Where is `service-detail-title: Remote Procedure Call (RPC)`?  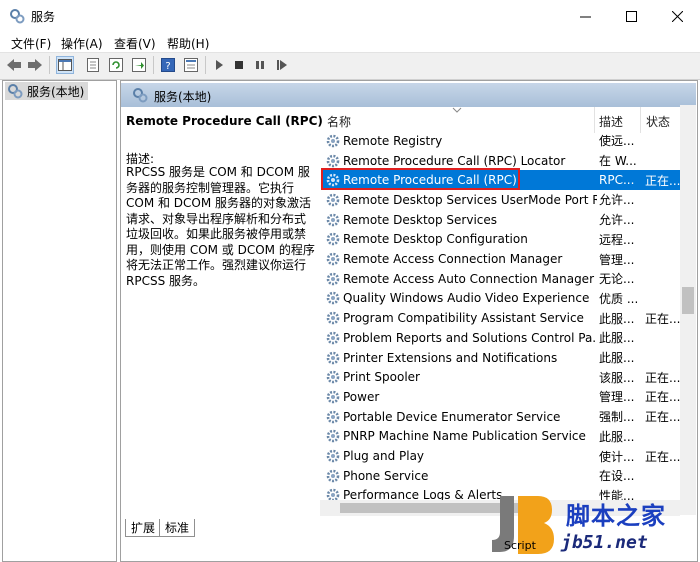
service-detail-title: Remote Procedure Call (RPC) is located at coordinates (224, 121).